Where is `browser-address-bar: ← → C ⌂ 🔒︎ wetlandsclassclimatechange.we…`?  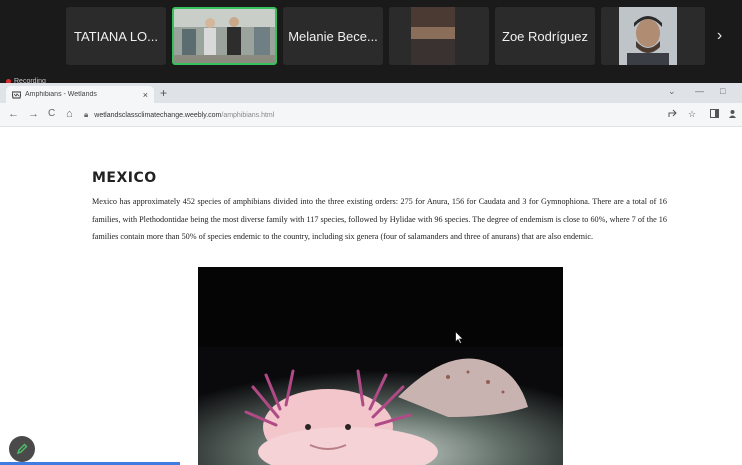 browser-address-bar: ← → C ⌂ 🔒︎ wetlandsclassclimatechange.we… is located at coordinates (371, 115).